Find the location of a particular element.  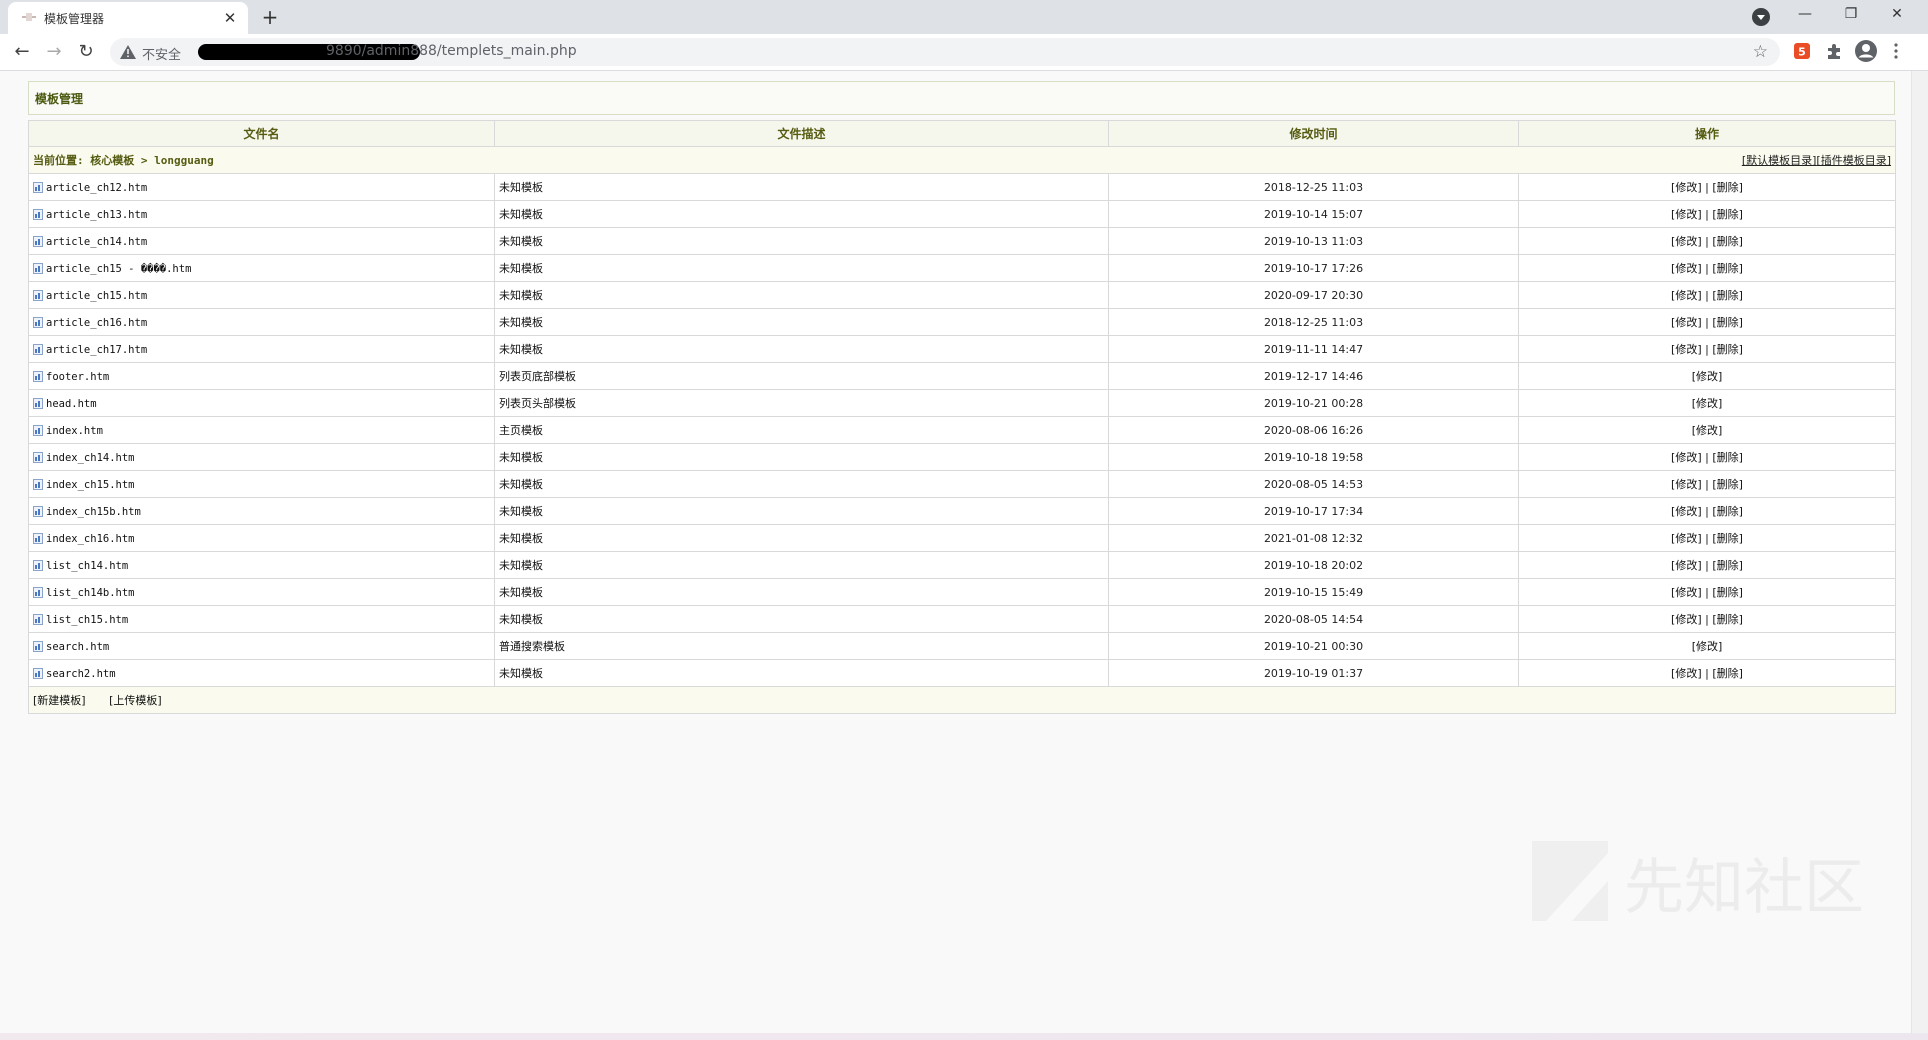

modified-time-cell: 2019-10-17 17:26 is located at coordinates (1313, 268).